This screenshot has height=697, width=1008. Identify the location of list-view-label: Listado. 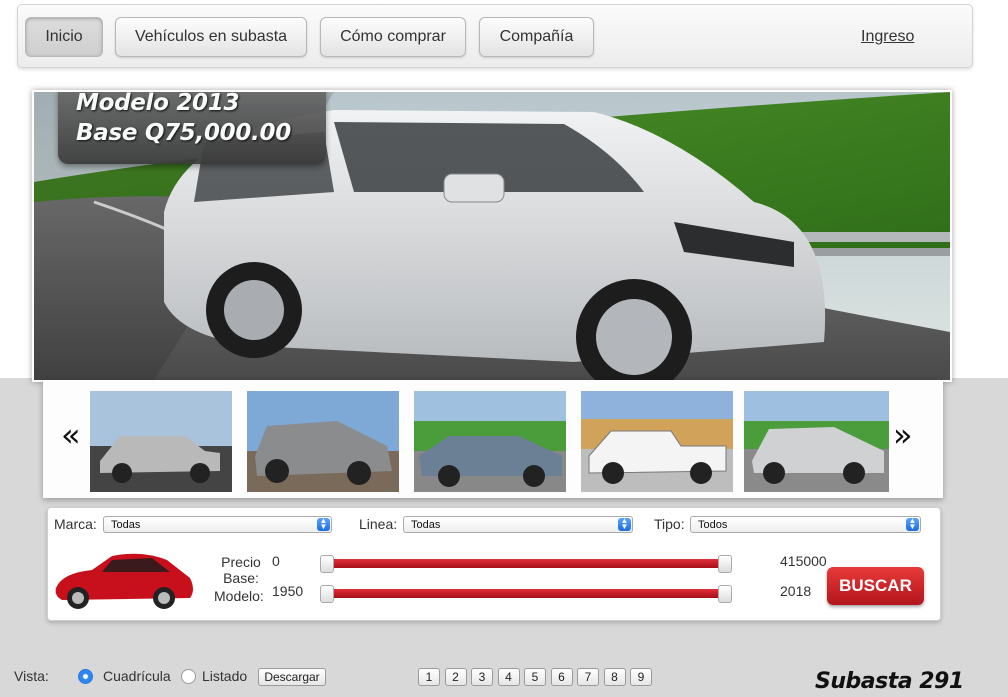
(224, 676).